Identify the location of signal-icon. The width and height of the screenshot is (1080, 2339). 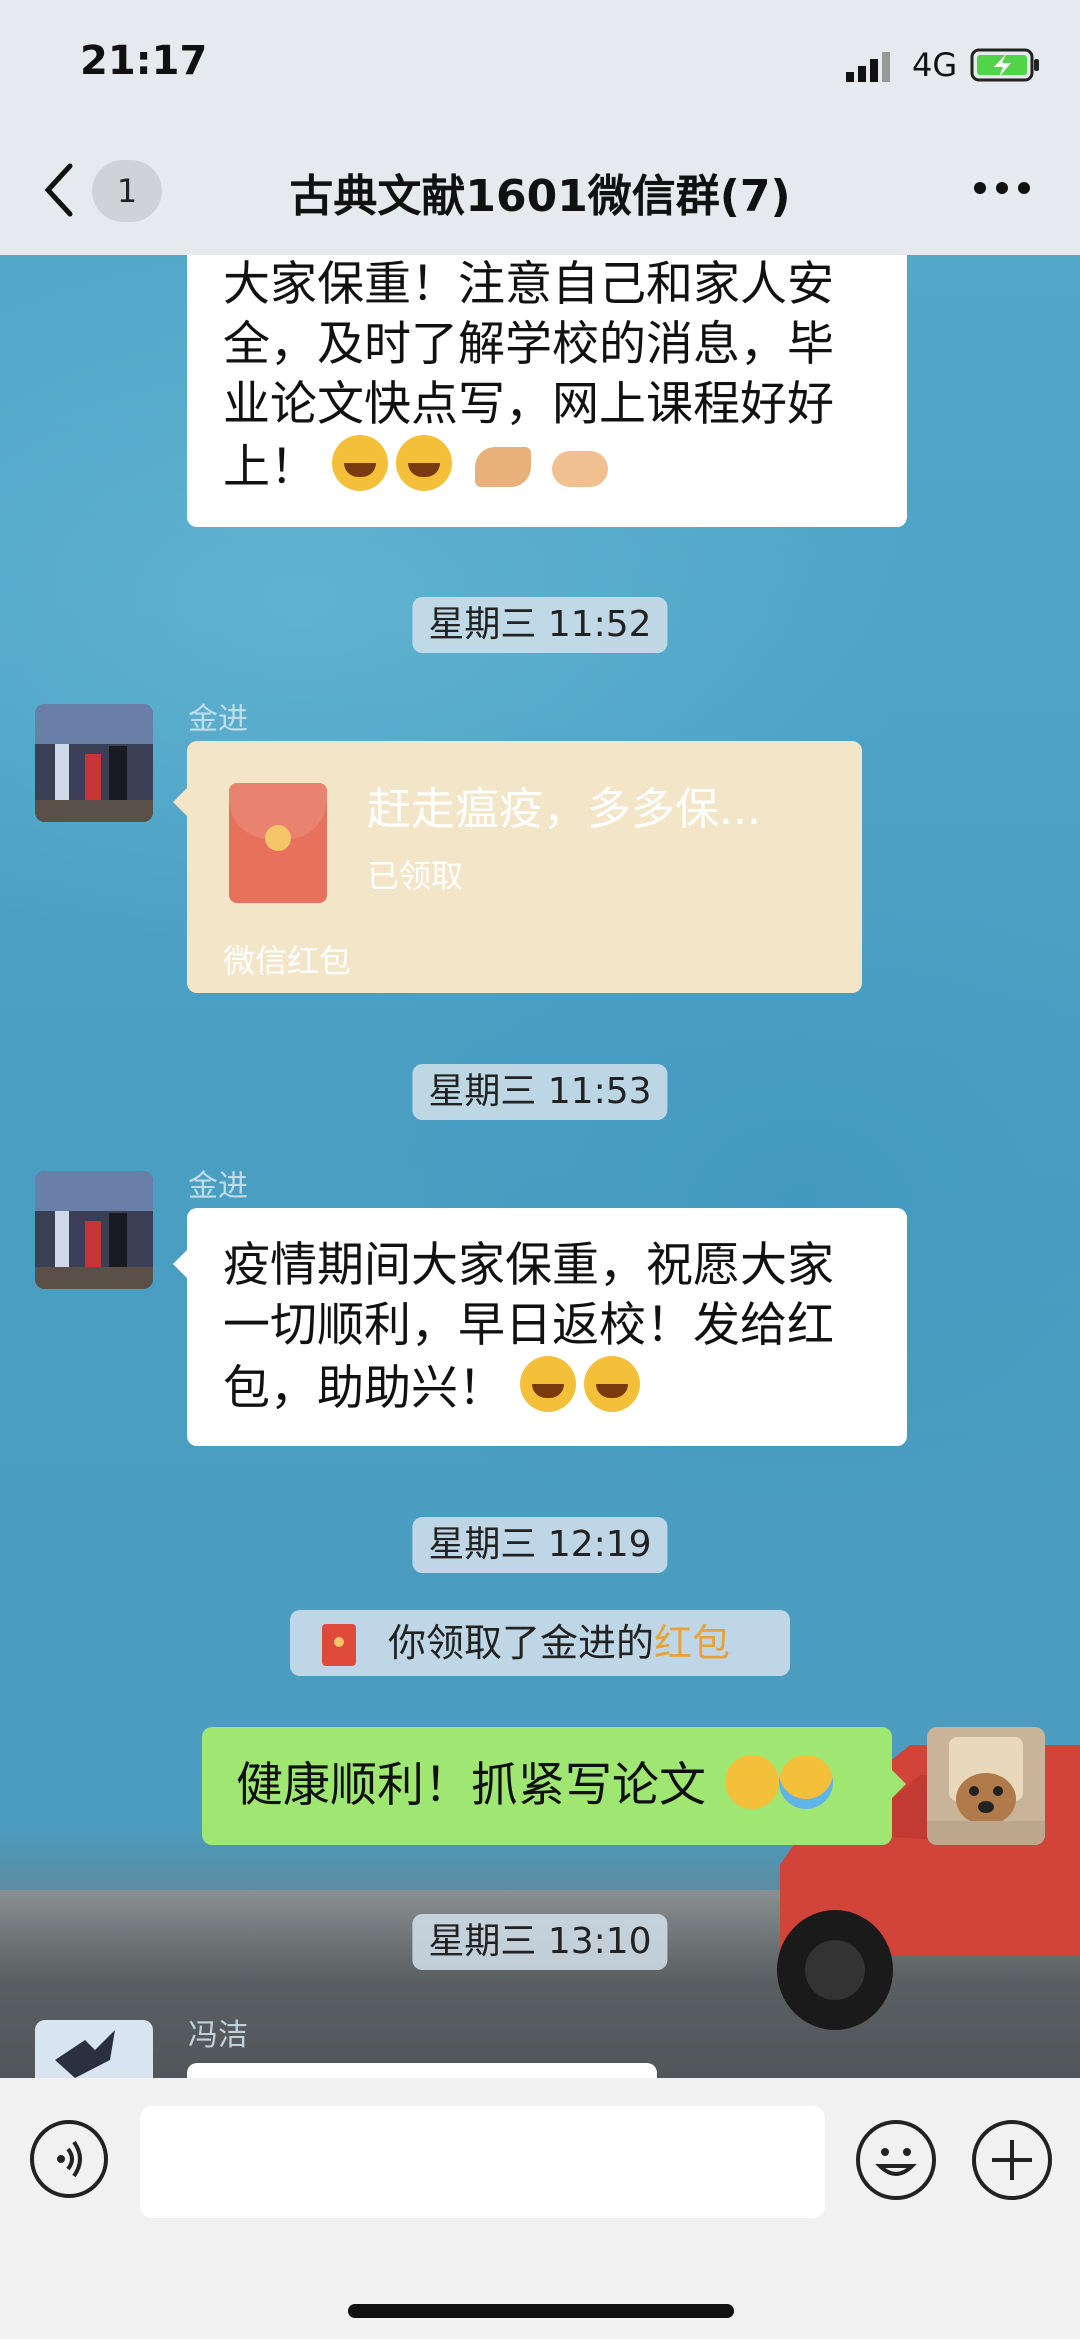
(868, 67).